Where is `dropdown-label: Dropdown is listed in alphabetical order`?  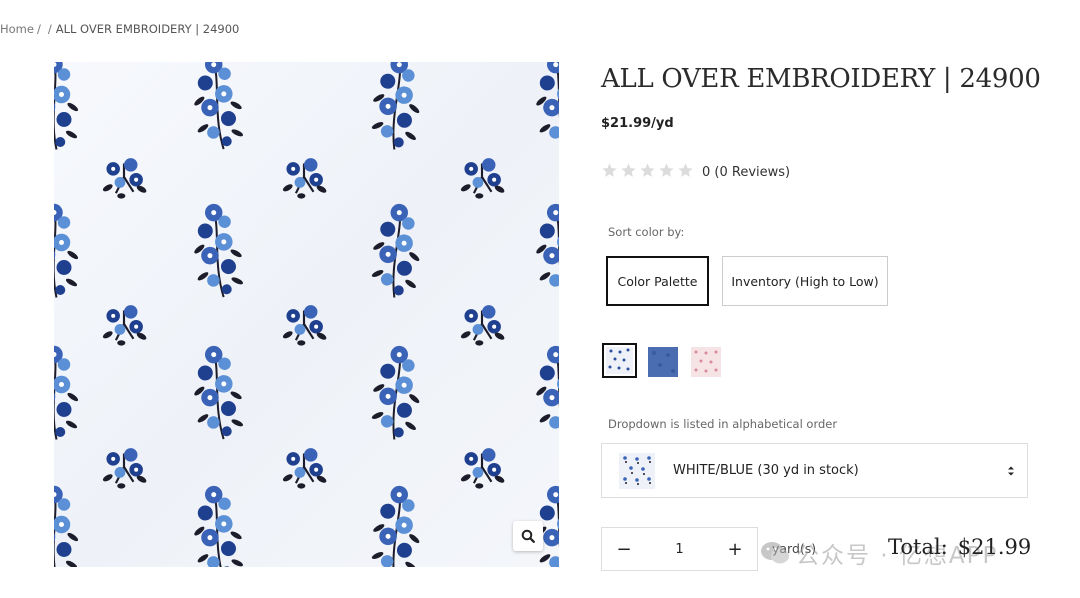 dropdown-label: Dropdown is listed in alphabetical order is located at coordinates (723, 424).